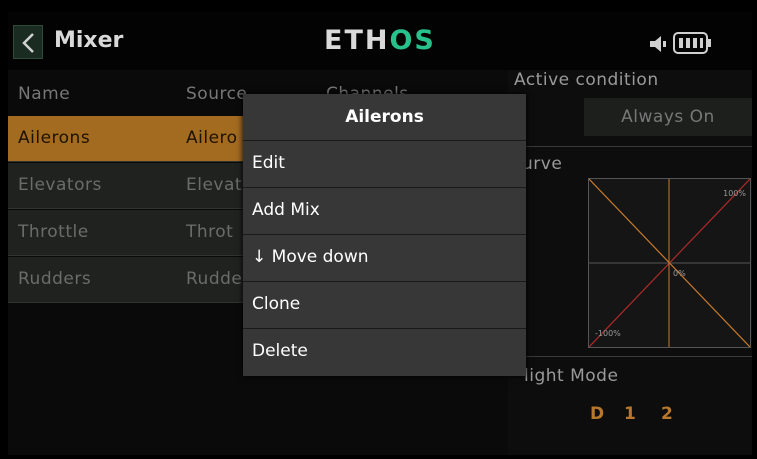  I want to click on logo-text-os: OS, so click(412, 40).